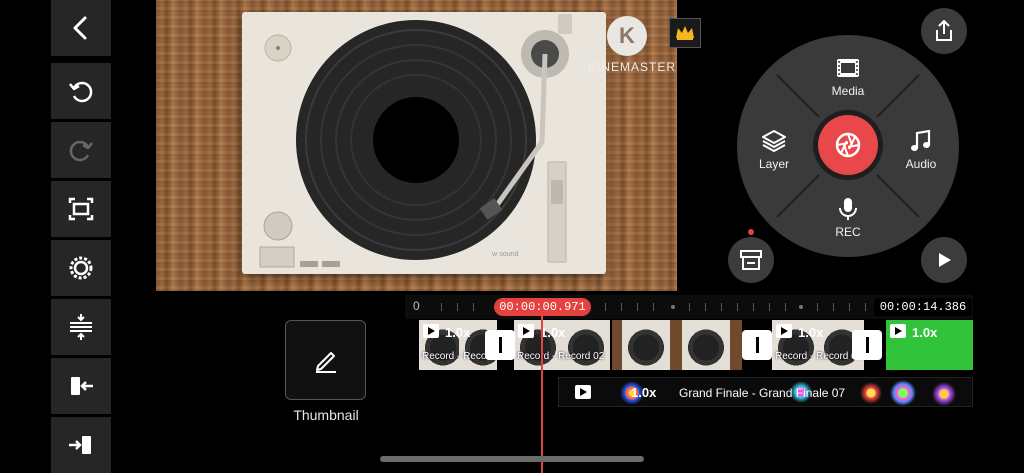 Image resolution: width=1024 pixels, height=473 pixels. Describe the element at coordinates (81, 386) in the screenshot. I see `clip-in-button` at that location.